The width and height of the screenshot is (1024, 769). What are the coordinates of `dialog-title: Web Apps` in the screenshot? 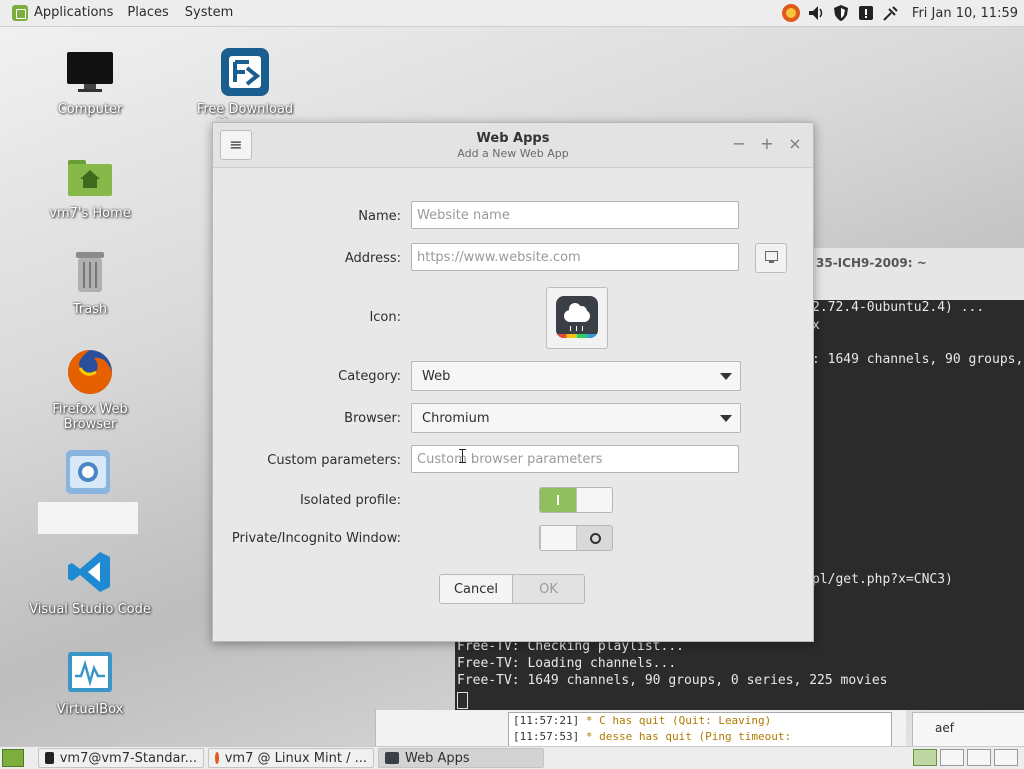 It's located at (513, 138).